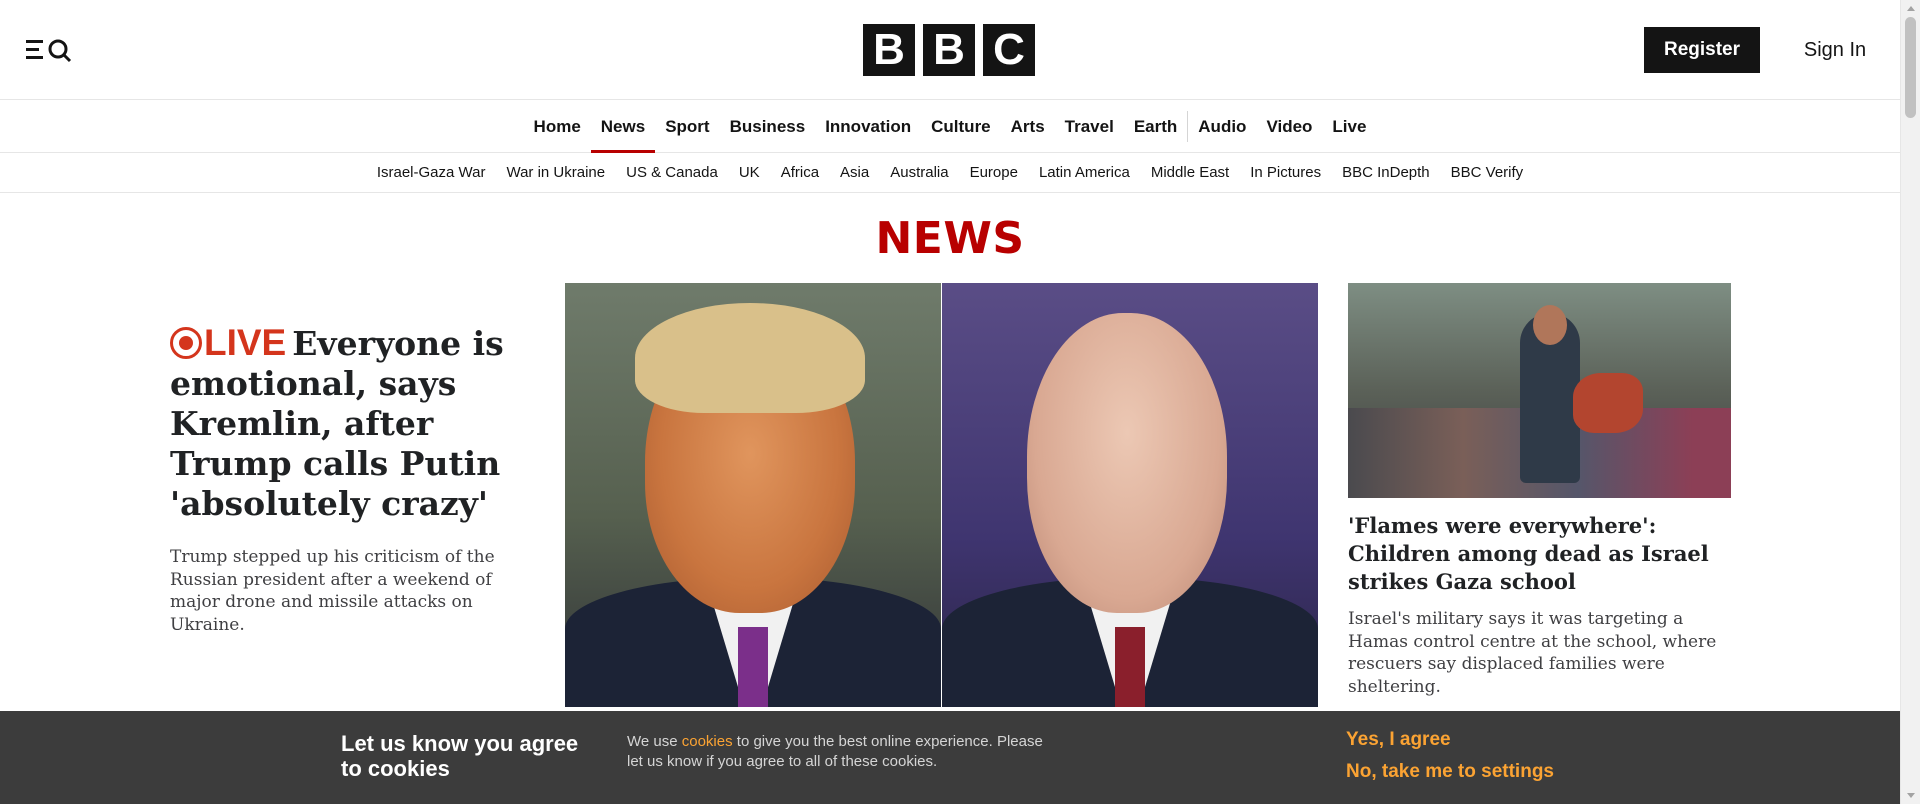 Image resolution: width=1920 pixels, height=804 pixels. Describe the element at coordinates (868, 126) in the screenshot. I see `nav-item-innovation: Innovation` at that location.